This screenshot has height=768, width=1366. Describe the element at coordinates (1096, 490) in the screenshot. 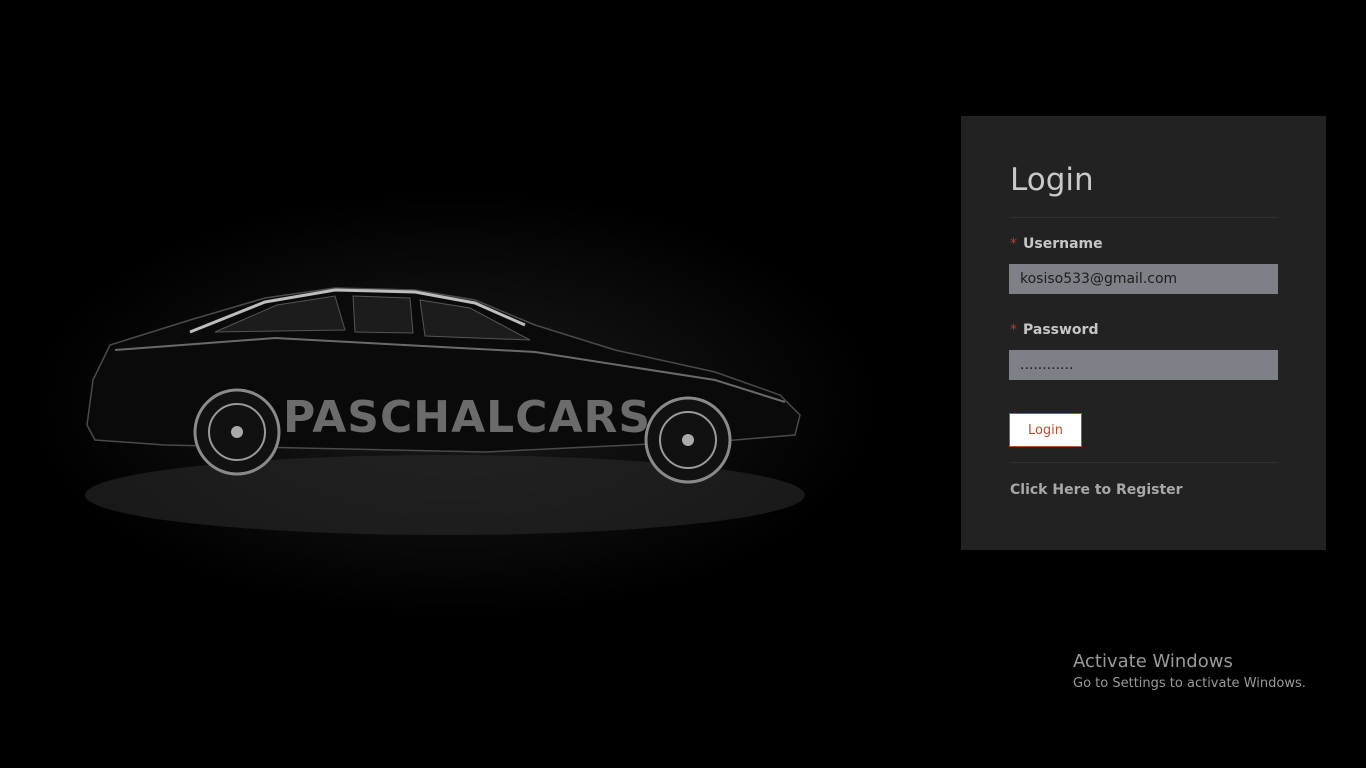

I see `register-link: Click Here to Register` at that location.